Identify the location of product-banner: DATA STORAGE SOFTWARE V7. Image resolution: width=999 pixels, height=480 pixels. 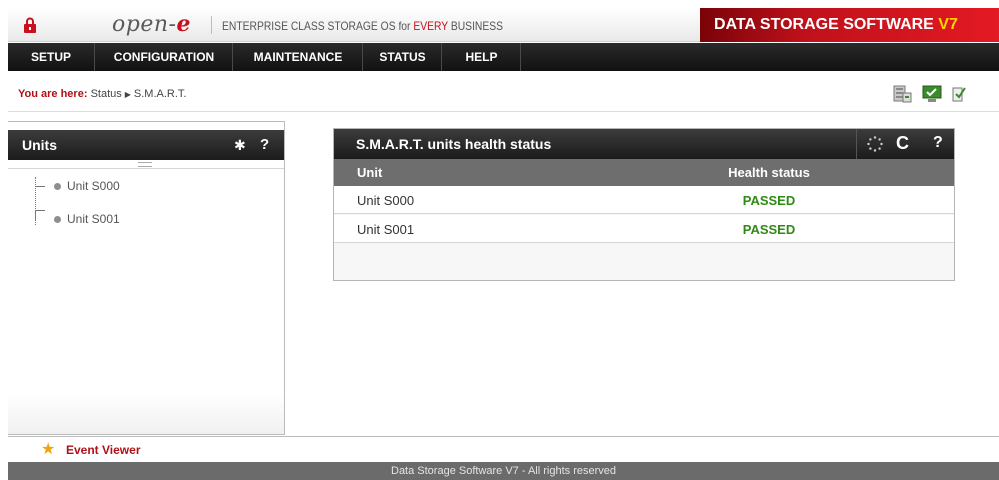
(849, 25).